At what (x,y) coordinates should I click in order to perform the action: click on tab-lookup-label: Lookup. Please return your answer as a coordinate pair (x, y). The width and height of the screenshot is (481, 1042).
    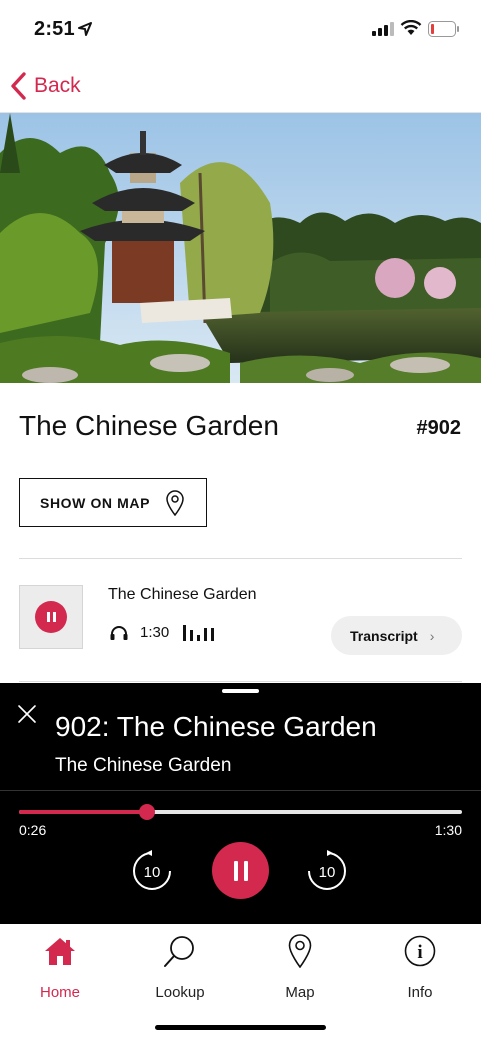
    Looking at the image, I should click on (180, 992).